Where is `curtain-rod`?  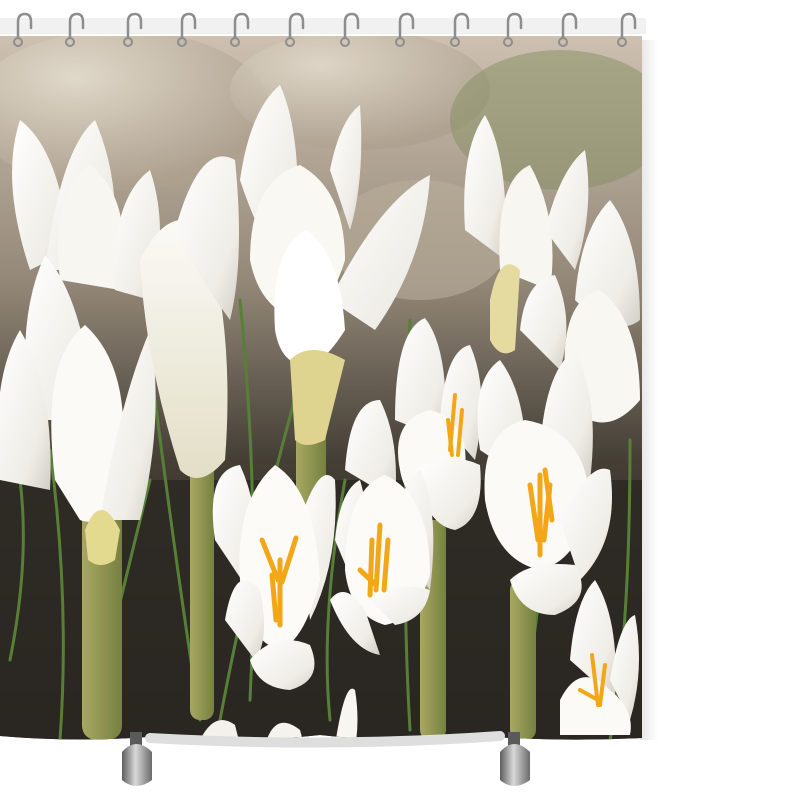
curtain-rod is located at coordinates (323, 26).